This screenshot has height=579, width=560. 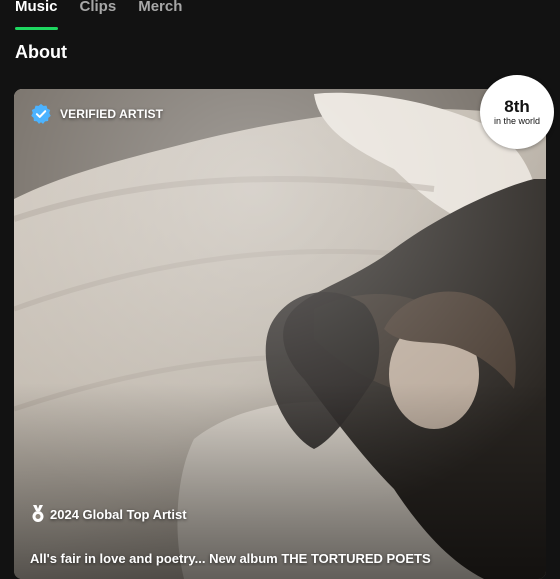 I want to click on content-tabs: Music Clips Merch, so click(x=98, y=16).